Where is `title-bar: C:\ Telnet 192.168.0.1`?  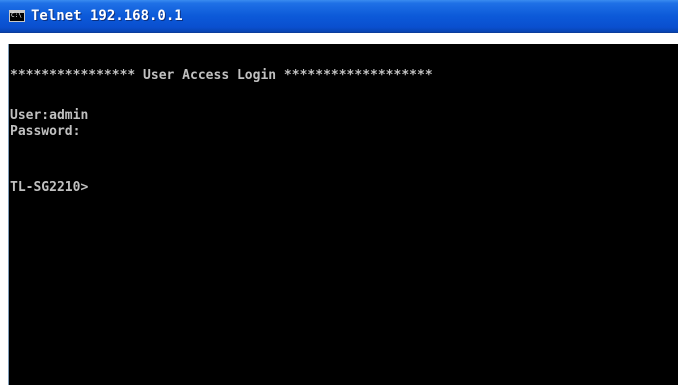 title-bar: C:\ Telnet 192.168.0.1 is located at coordinates (339, 16).